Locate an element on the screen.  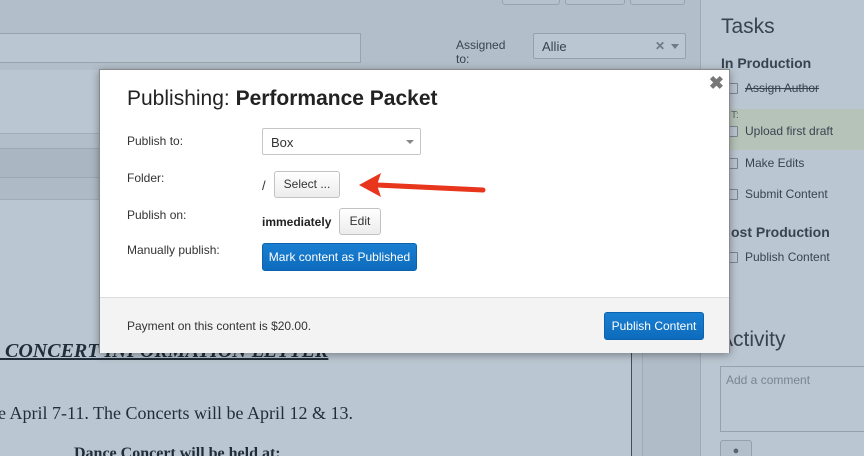
folder-label: Folder: is located at coordinates (146, 178).